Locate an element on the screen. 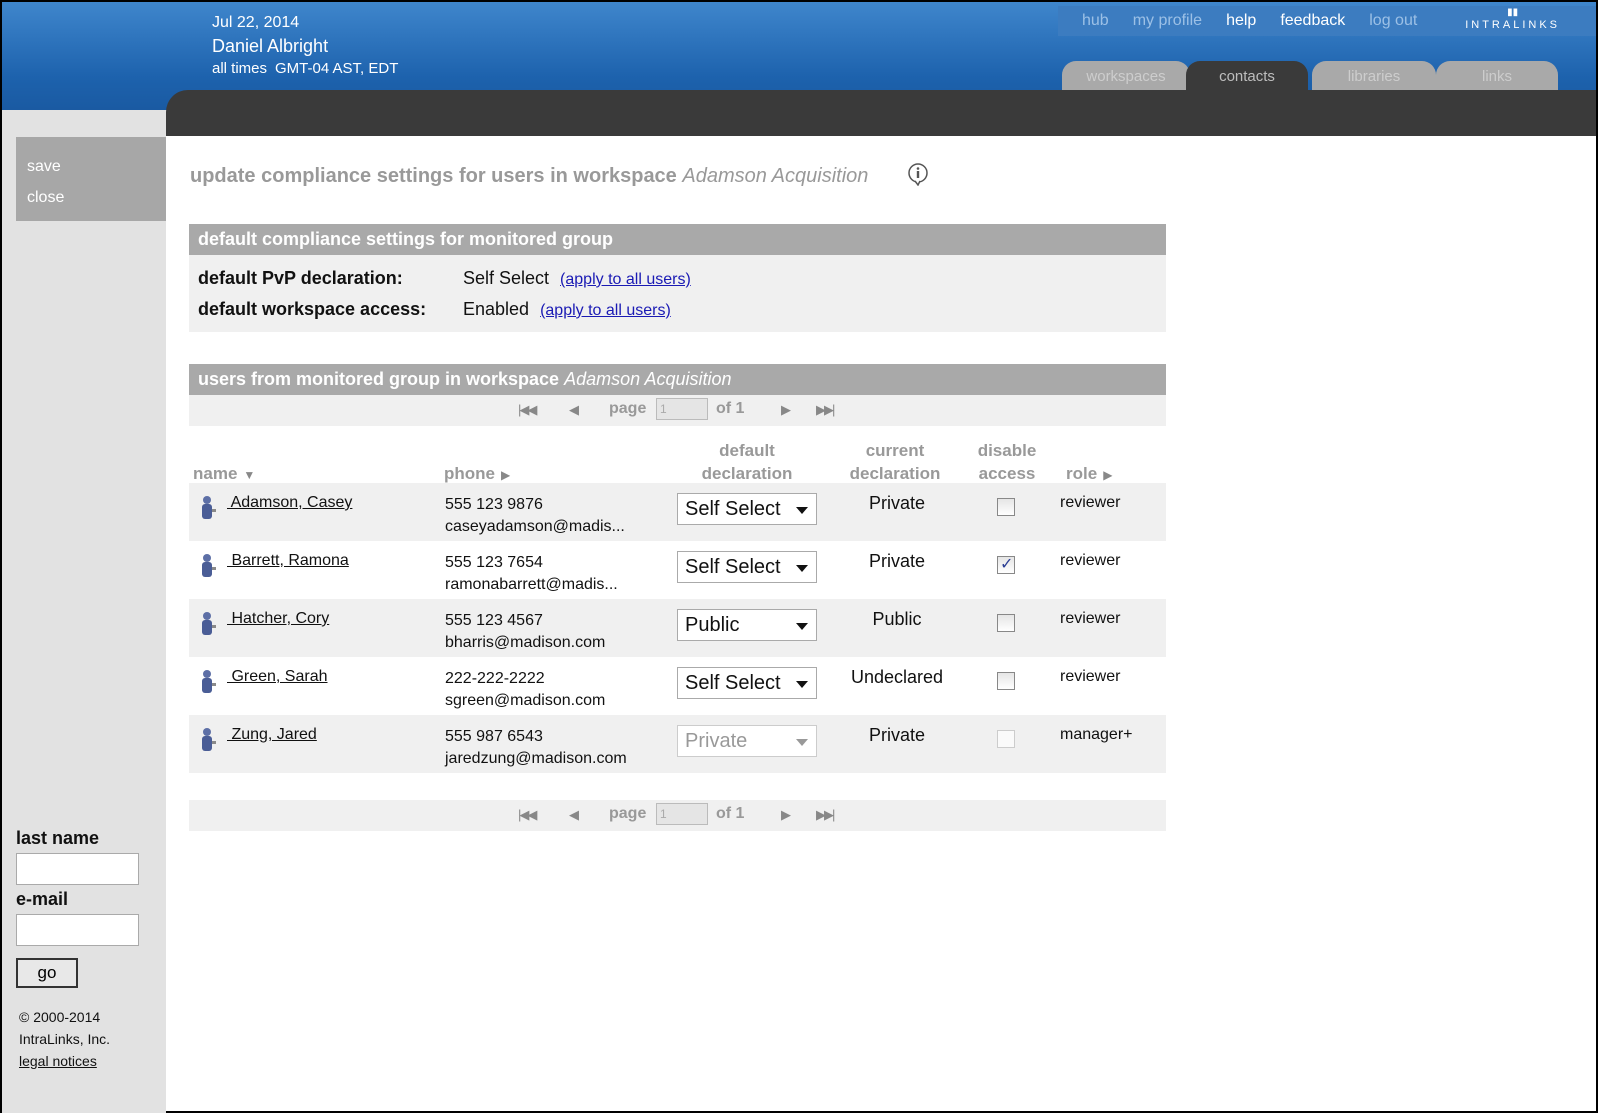  link-my-profile: my profile is located at coordinates (1167, 21).